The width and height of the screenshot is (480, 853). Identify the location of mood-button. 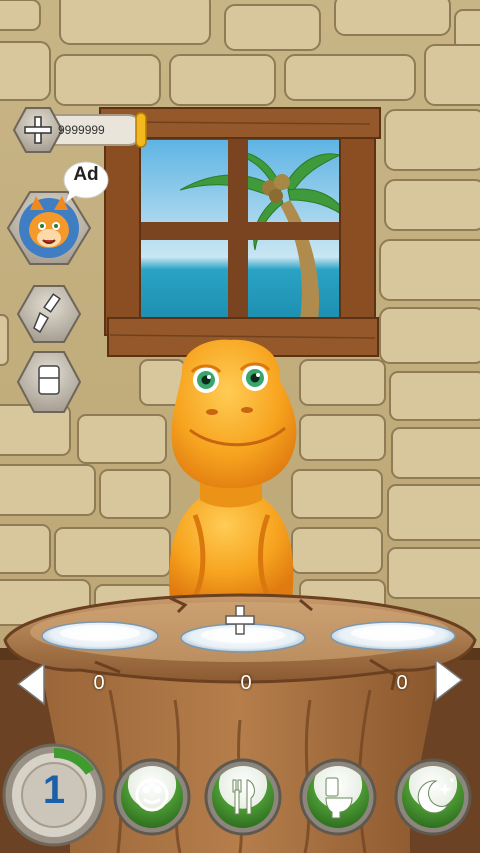
(152, 797).